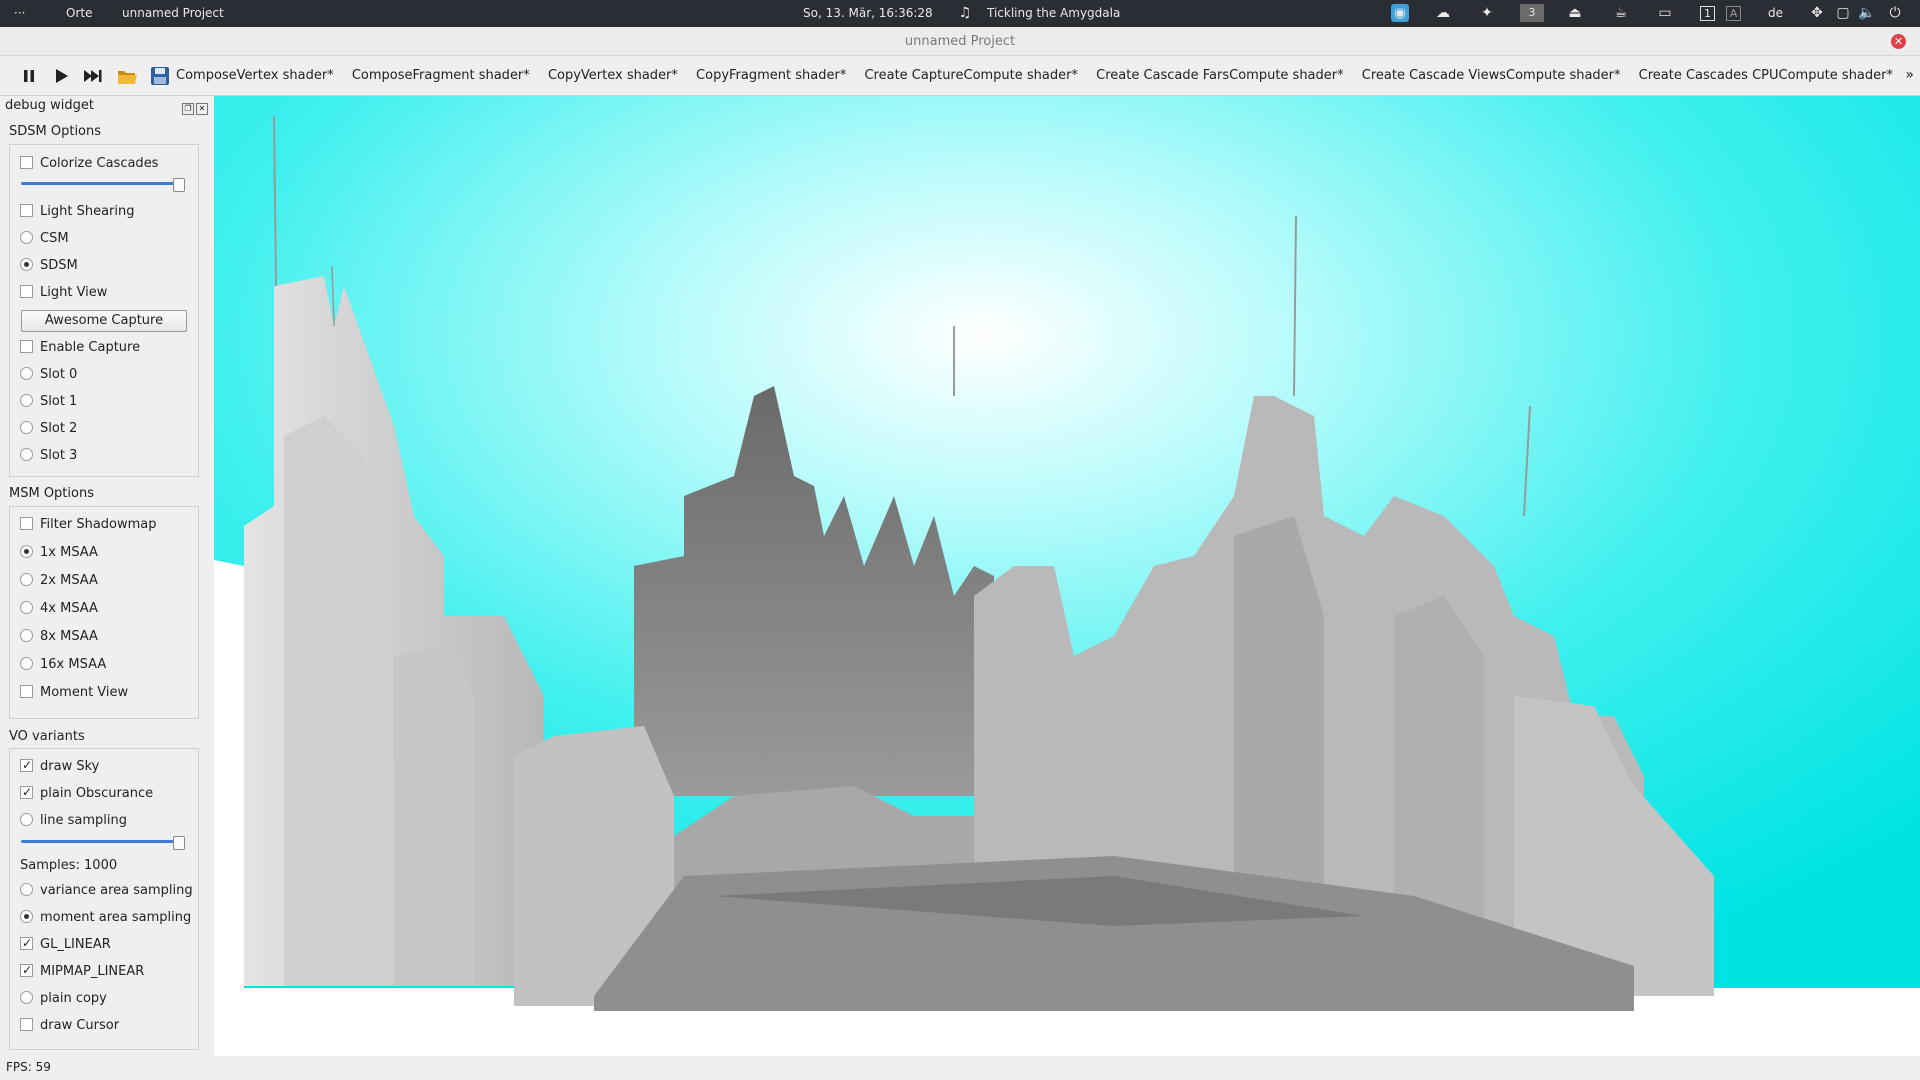  Describe the element at coordinates (80, 348) in the screenshot. I see `enable-capture-checkbox: Enable Capture` at that location.